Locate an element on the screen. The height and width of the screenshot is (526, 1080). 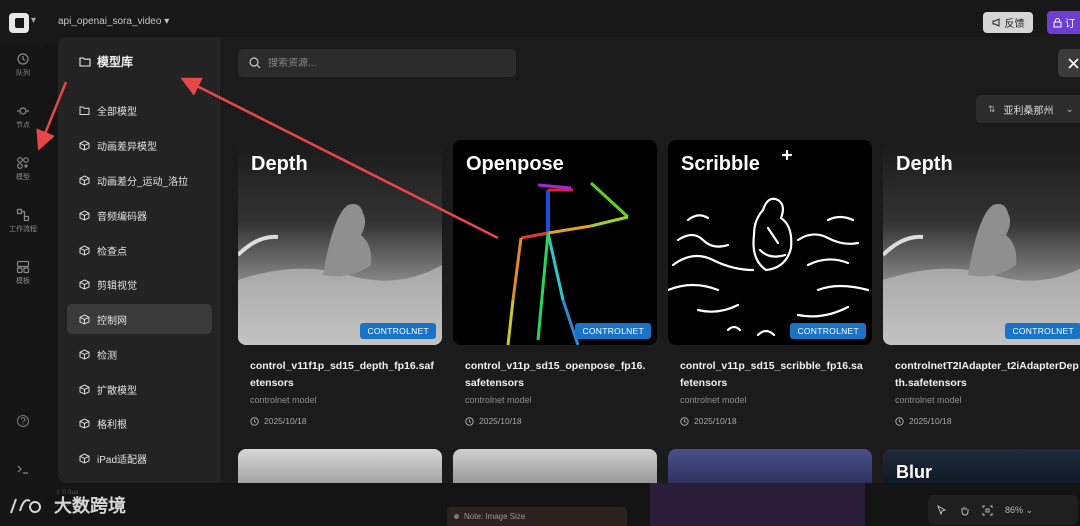
search-icon is located at coordinates (255, 63).